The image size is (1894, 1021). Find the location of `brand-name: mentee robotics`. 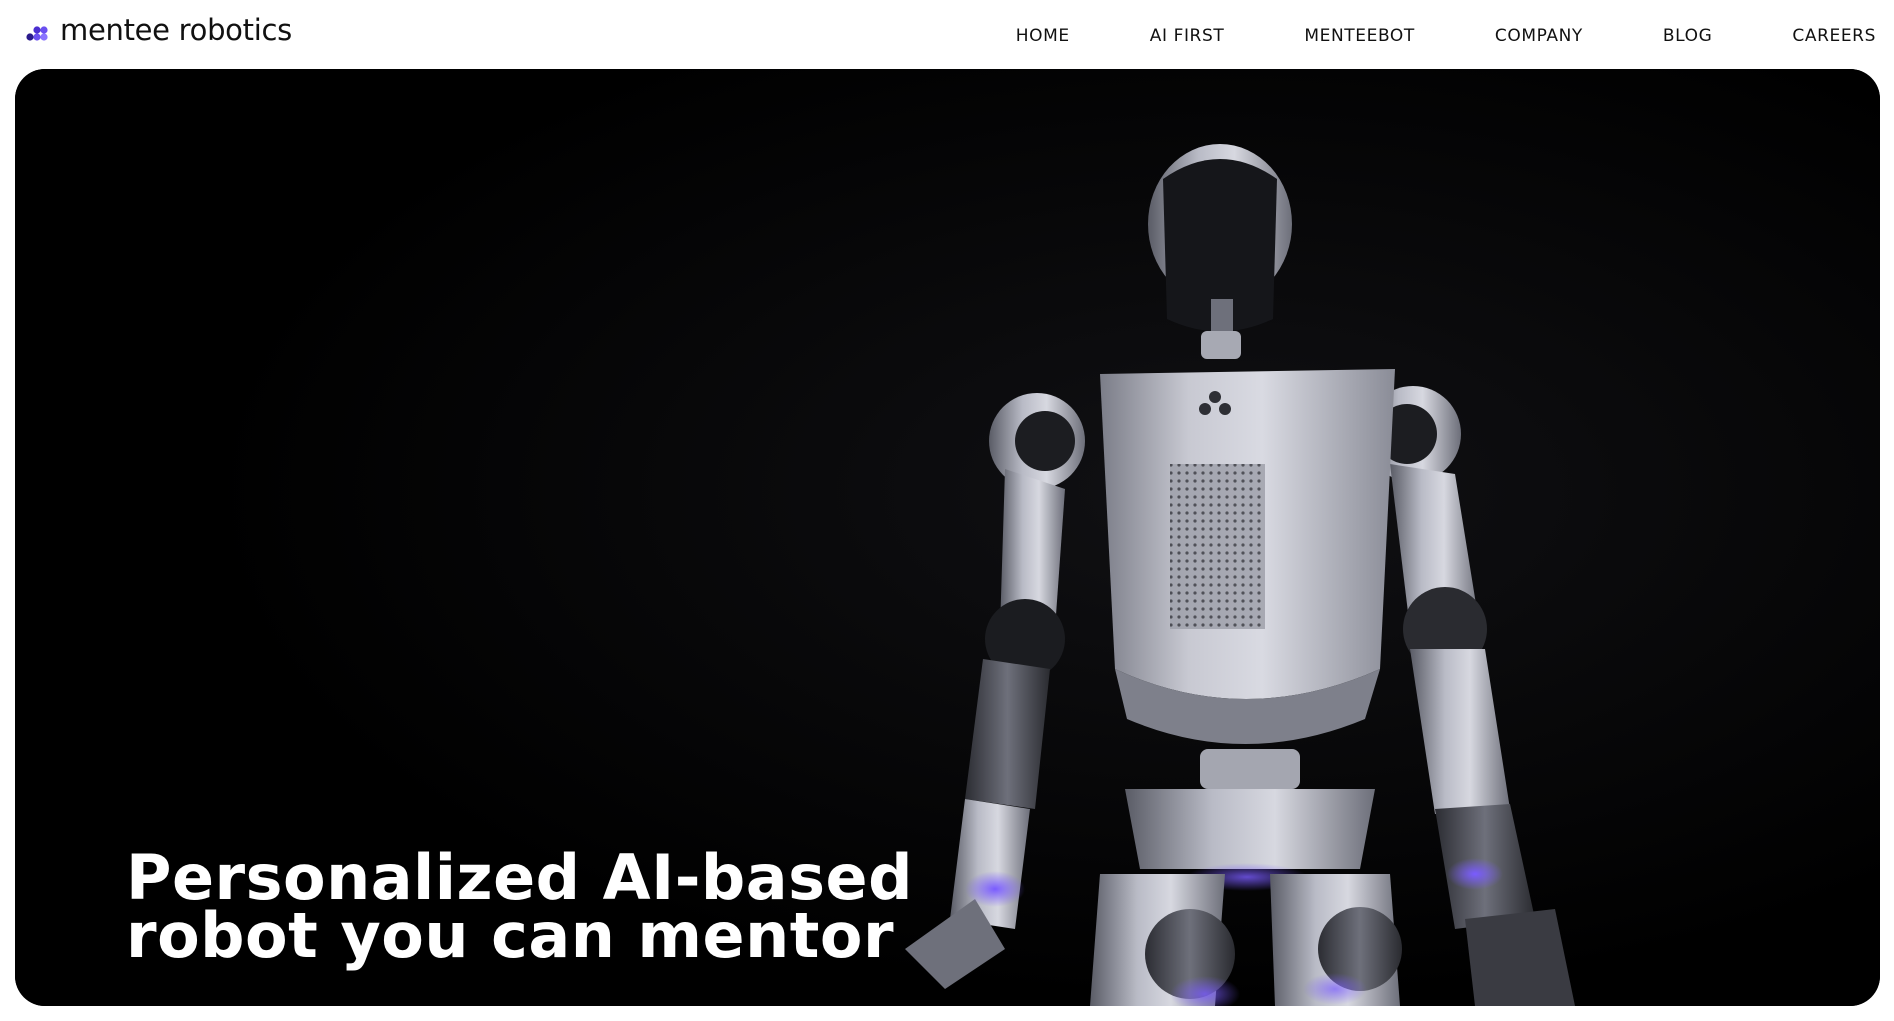

brand-name: mentee robotics is located at coordinates (176, 30).